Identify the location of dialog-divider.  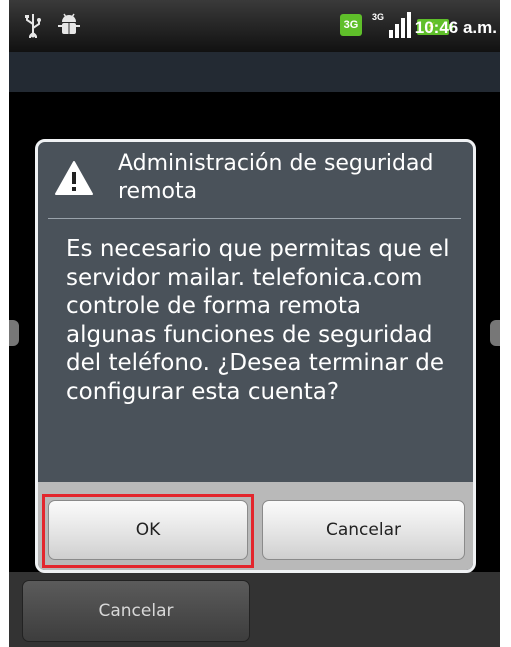
(254, 218).